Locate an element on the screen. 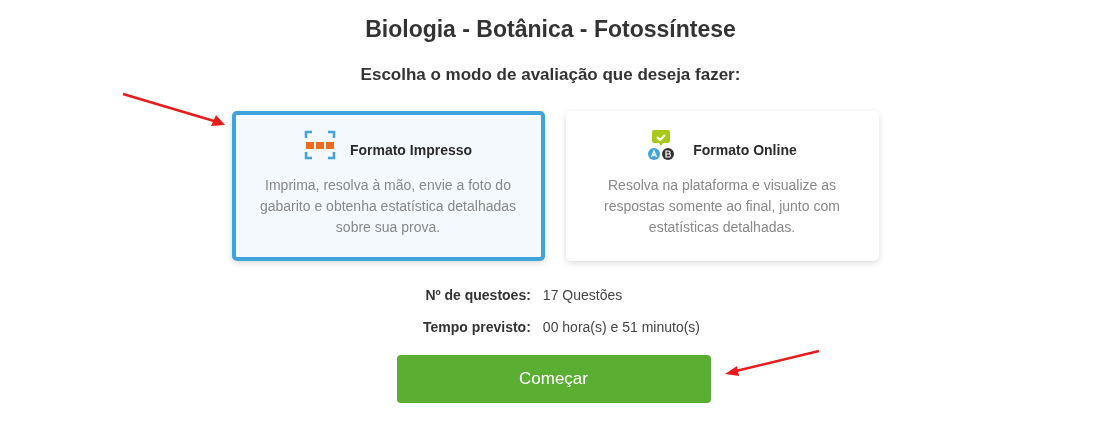 The image size is (1101, 423). scan-icon is located at coordinates (319, 145).